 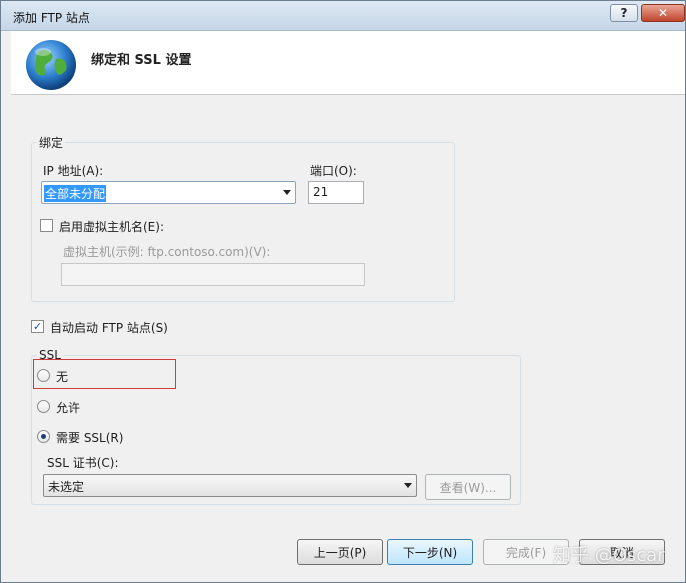 What do you see at coordinates (68, 408) in the screenshot?
I see `ssl-allow-label: 允许` at bounding box center [68, 408].